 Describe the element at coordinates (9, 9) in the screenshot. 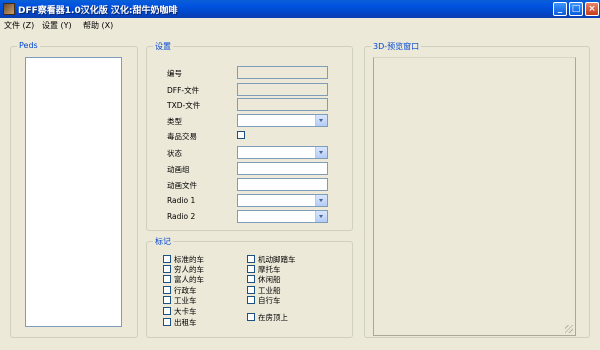

I see `app-icon` at that location.